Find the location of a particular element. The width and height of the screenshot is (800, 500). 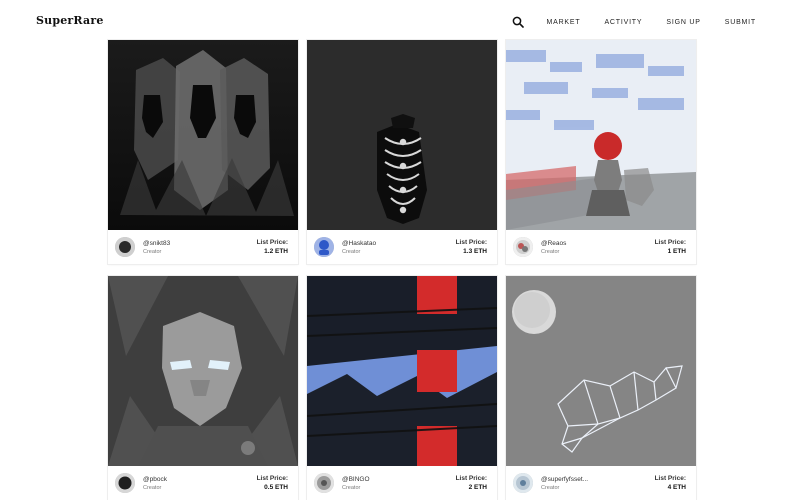

artwork-card: @pbock Creator List Price: 0.5 ETH is located at coordinates (203, 388).